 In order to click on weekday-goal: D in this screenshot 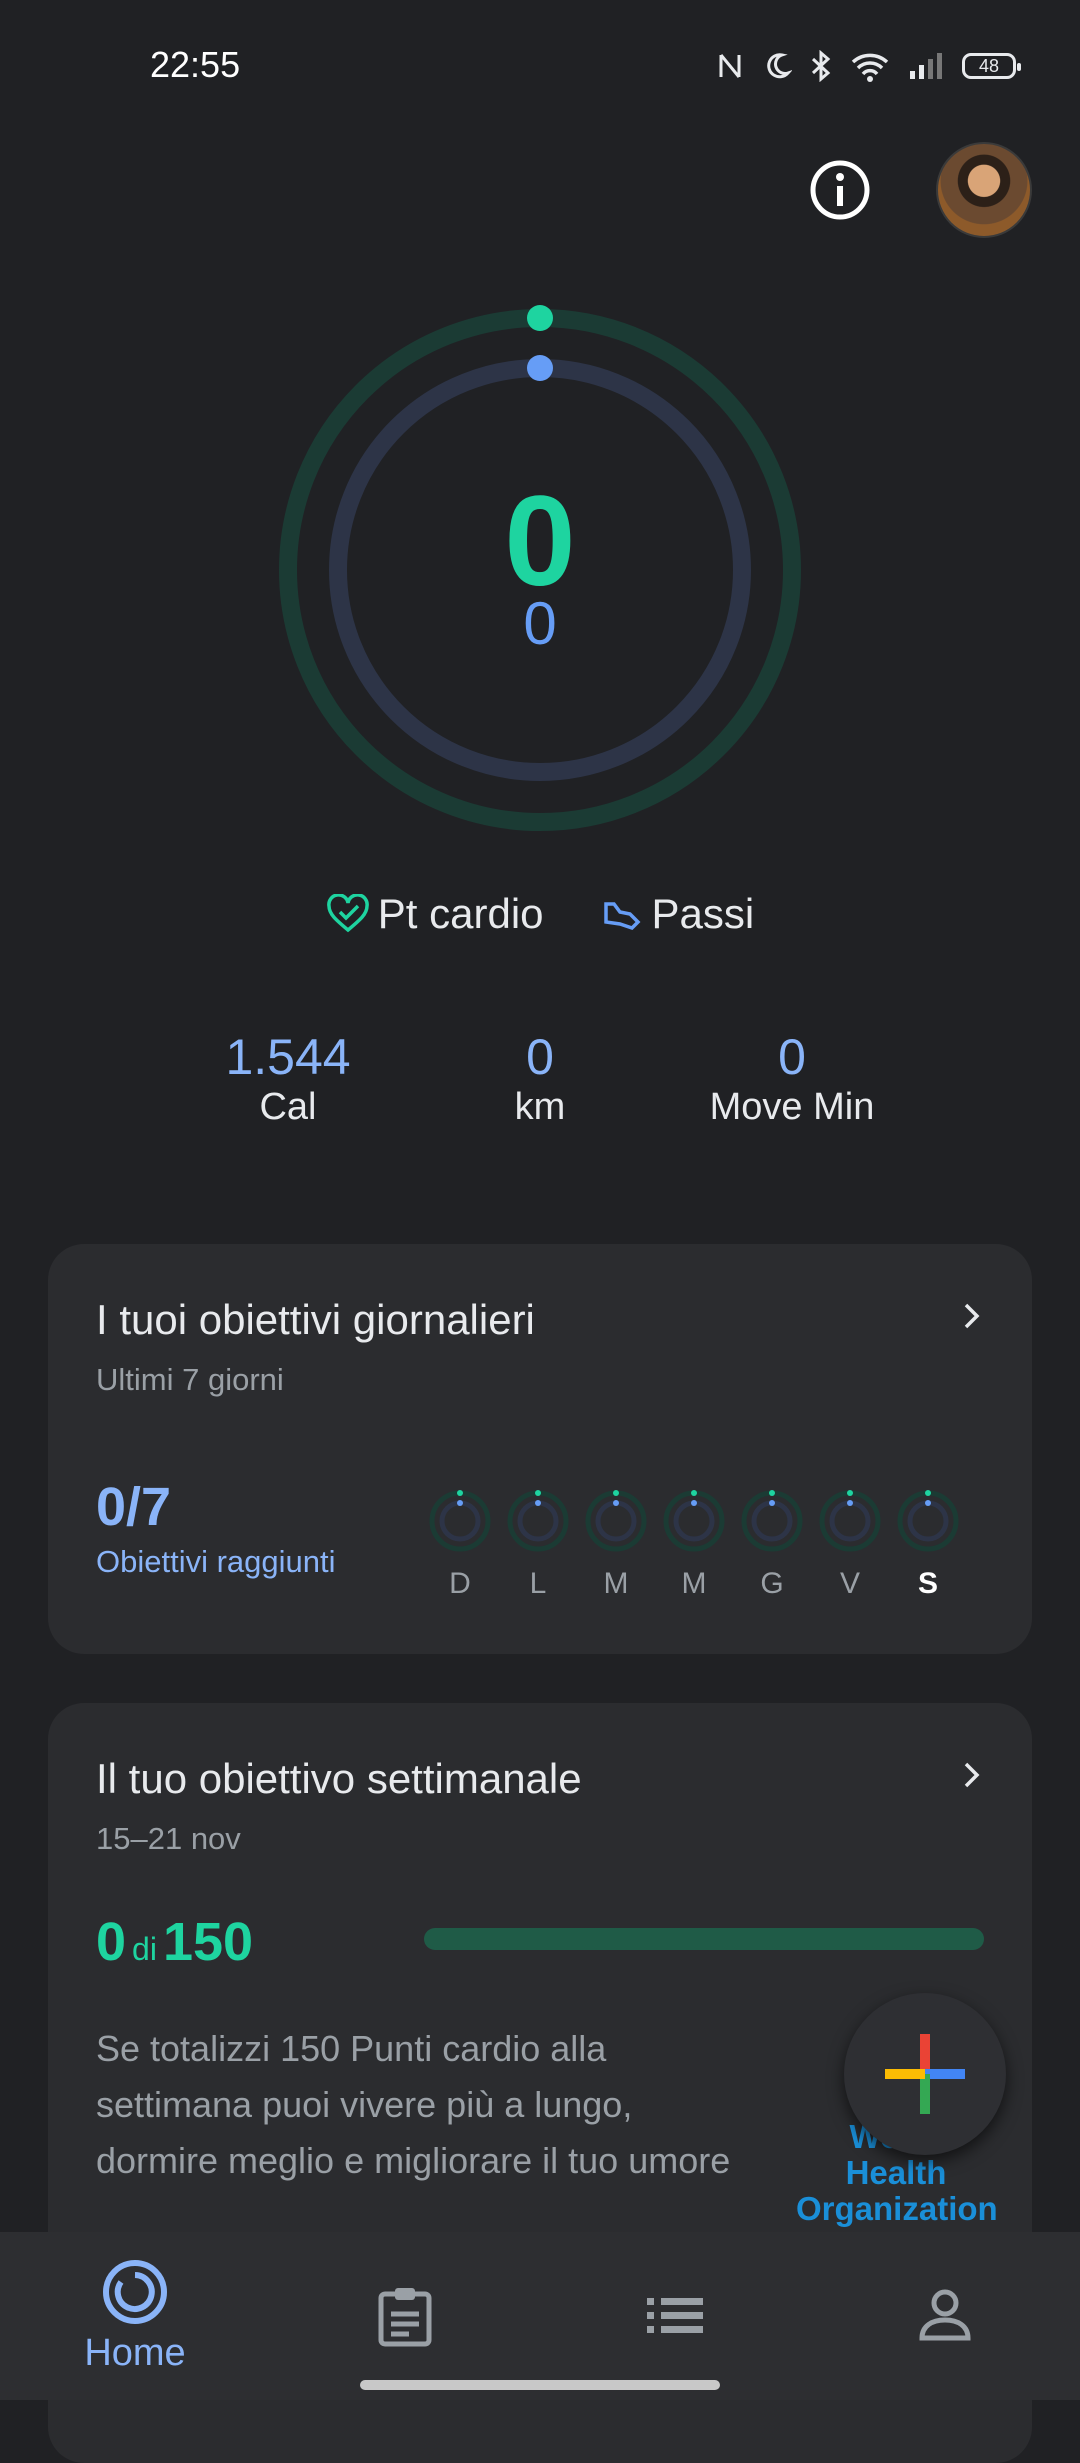, I will do `click(460, 1545)`.